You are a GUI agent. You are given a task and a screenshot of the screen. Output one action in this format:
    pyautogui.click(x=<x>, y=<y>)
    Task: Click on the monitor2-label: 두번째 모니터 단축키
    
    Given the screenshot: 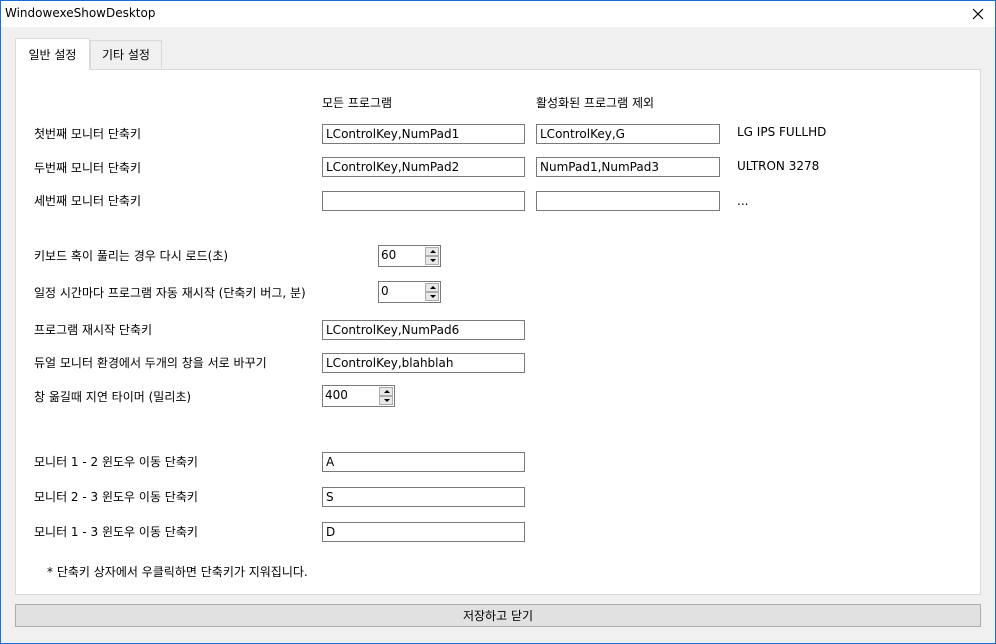 What is the action you would take?
    pyautogui.click(x=87, y=168)
    